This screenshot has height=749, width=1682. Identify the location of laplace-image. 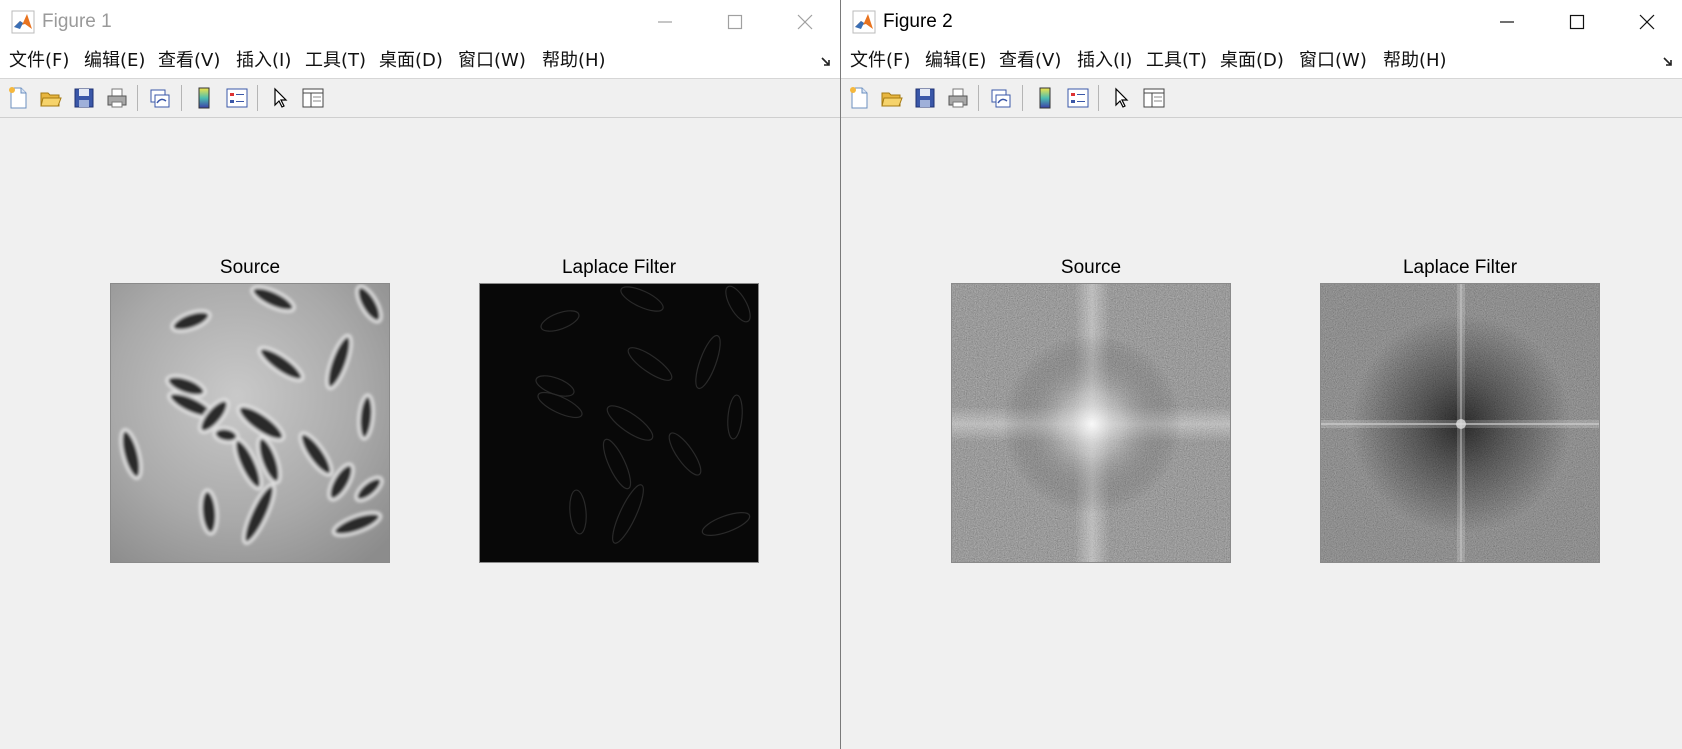
(619, 423).